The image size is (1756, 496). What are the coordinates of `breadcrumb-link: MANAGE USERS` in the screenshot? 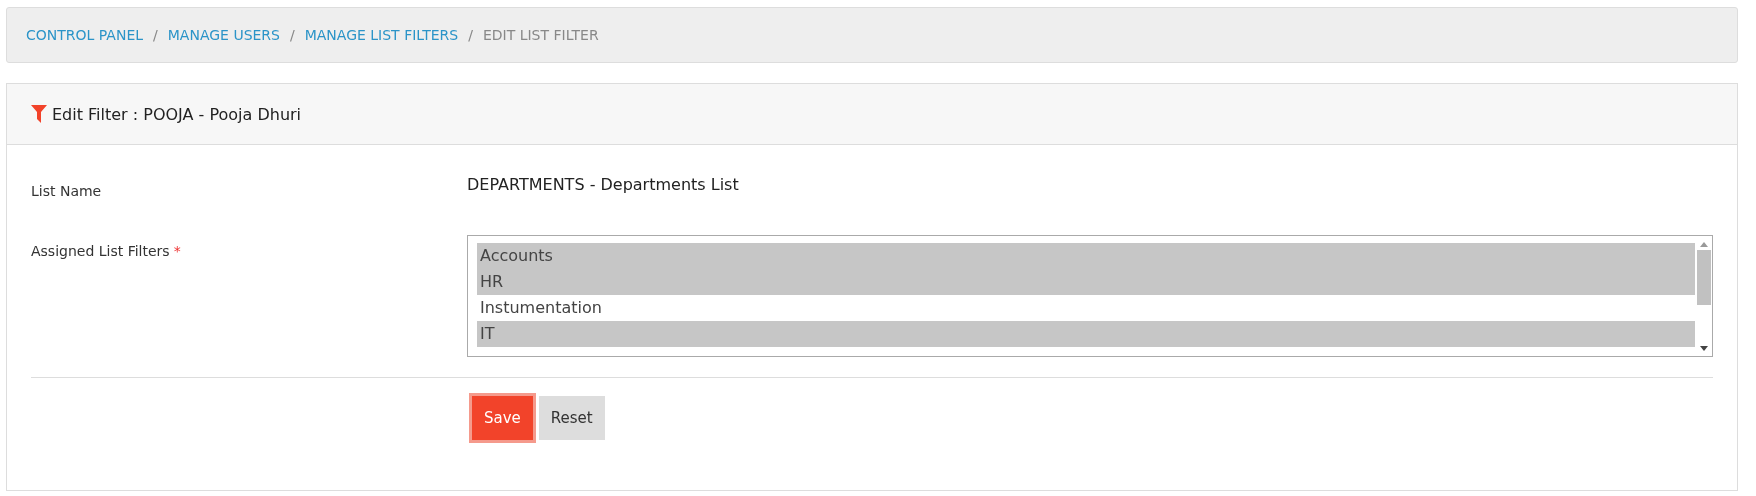 It's located at (223, 35).